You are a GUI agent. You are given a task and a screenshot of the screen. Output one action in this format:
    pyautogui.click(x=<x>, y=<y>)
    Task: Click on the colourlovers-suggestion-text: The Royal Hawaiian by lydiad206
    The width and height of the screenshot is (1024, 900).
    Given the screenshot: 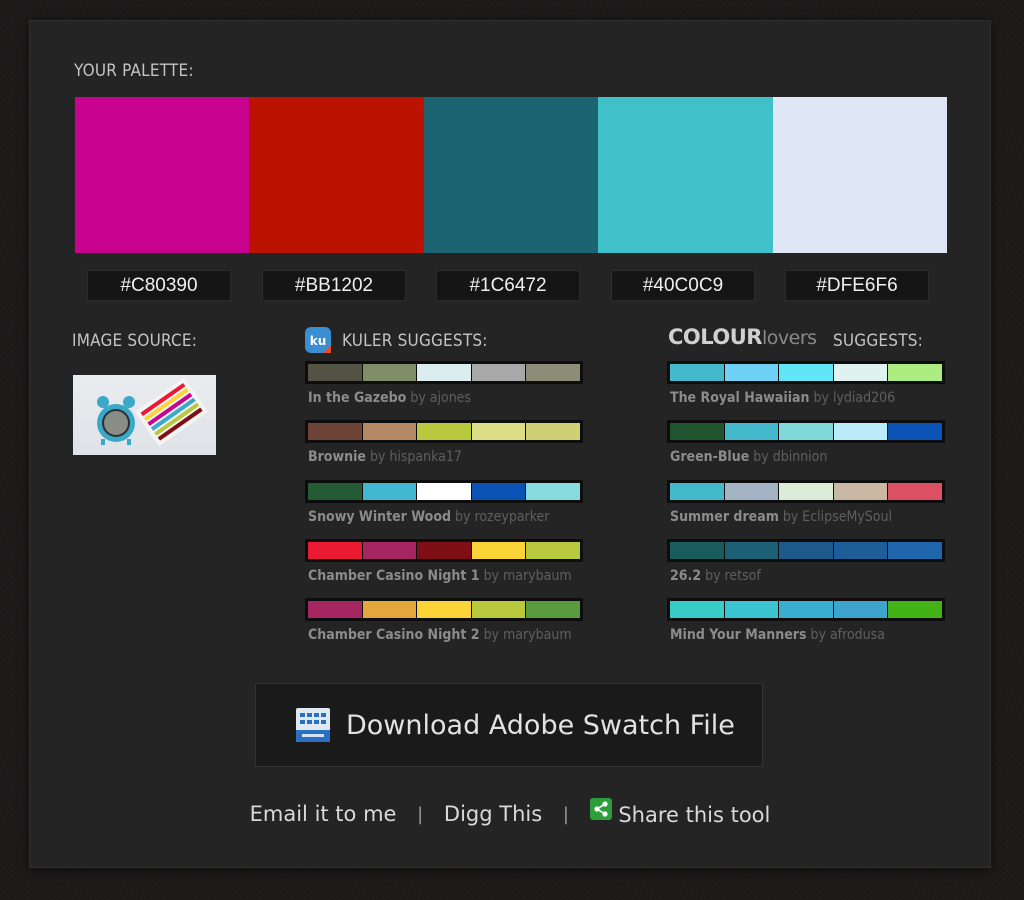 What is the action you would take?
    pyautogui.click(x=782, y=398)
    